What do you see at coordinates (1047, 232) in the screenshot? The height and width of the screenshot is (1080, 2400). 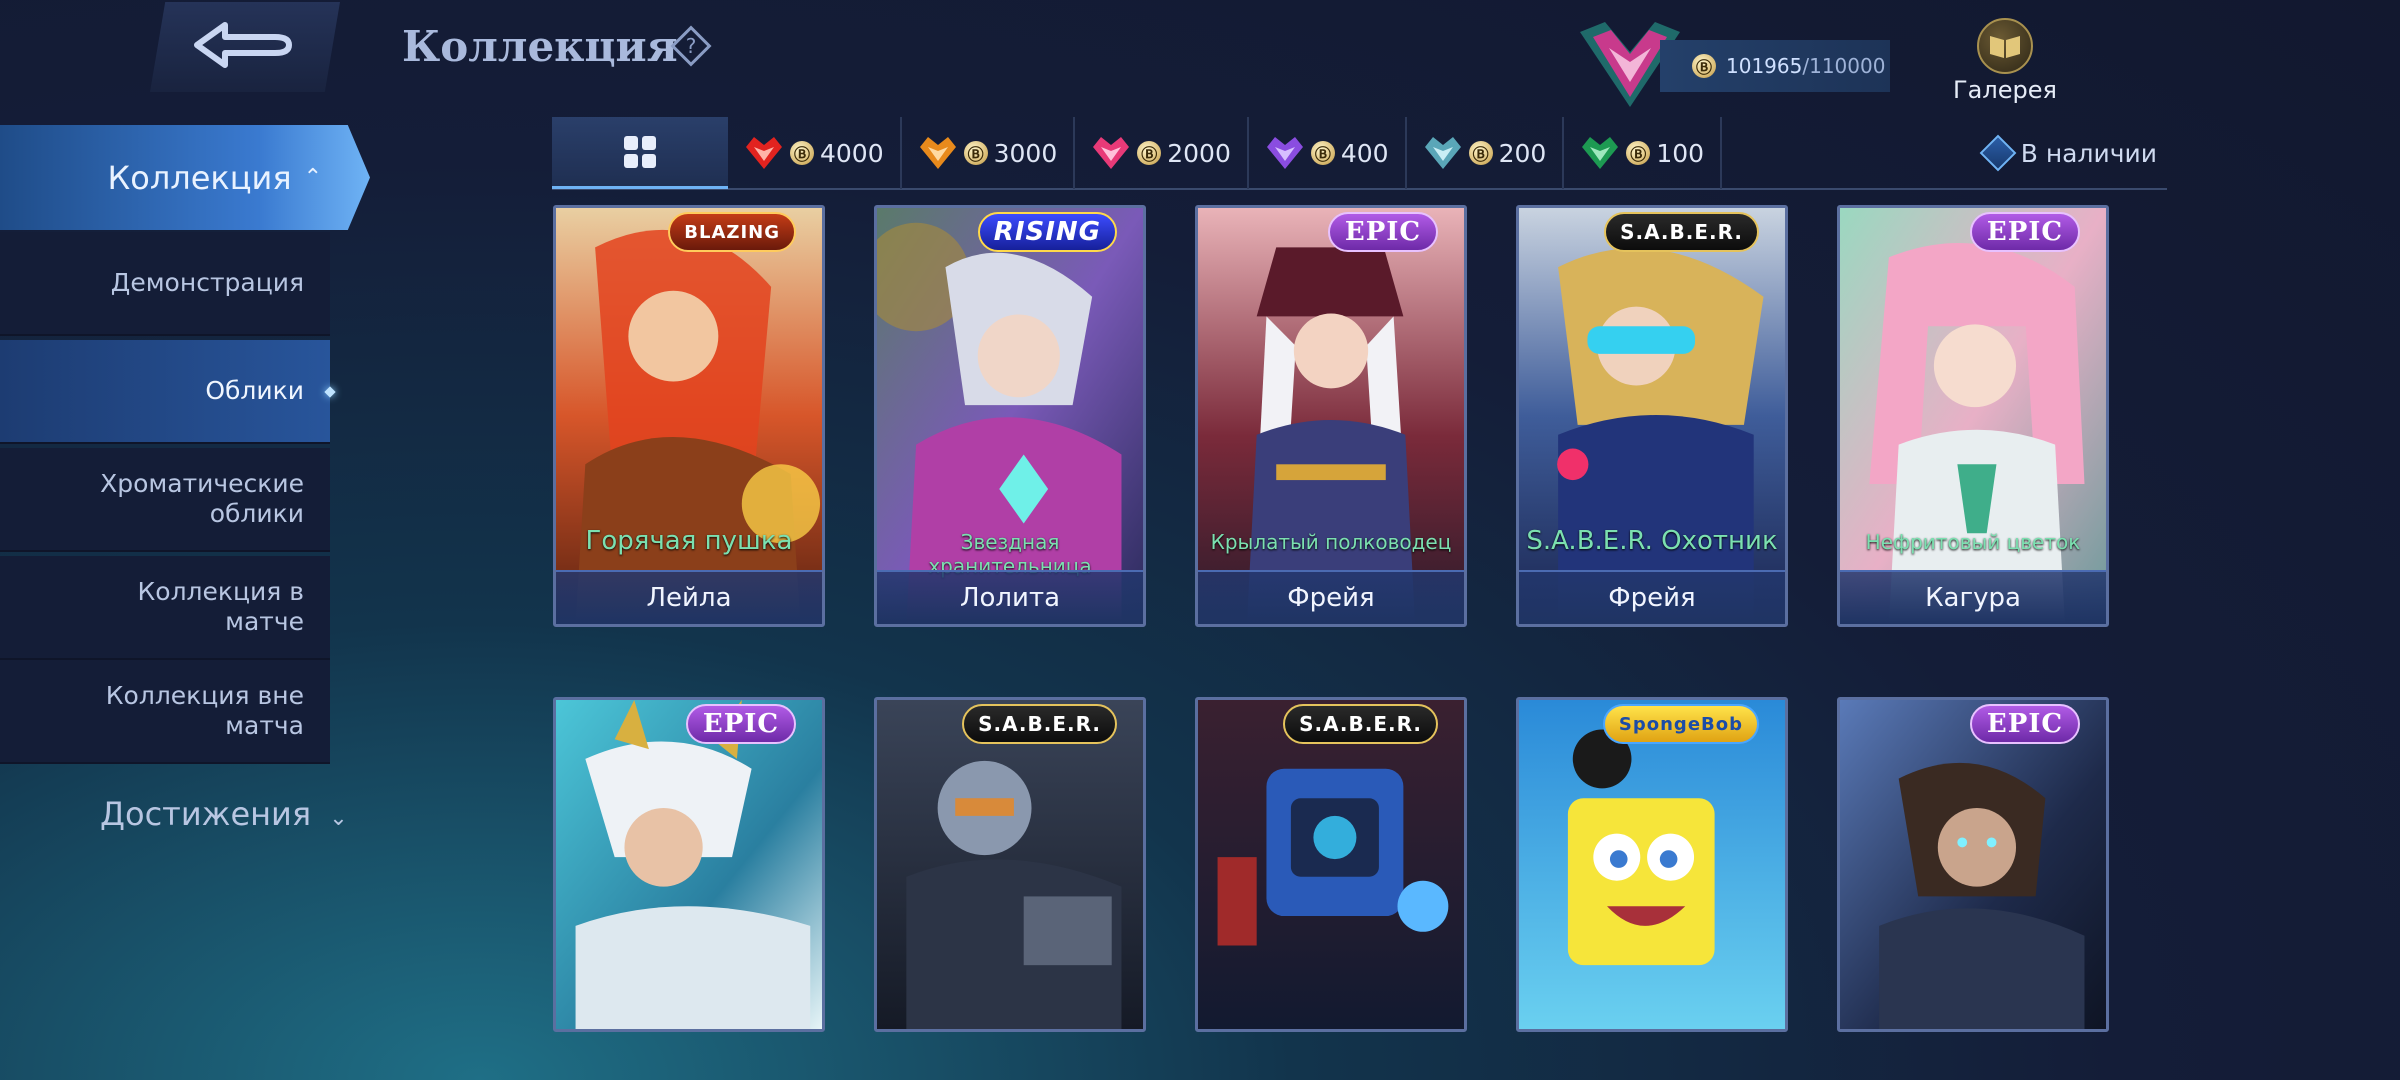 I see `skin-series-badge: RISING` at bounding box center [1047, 232].